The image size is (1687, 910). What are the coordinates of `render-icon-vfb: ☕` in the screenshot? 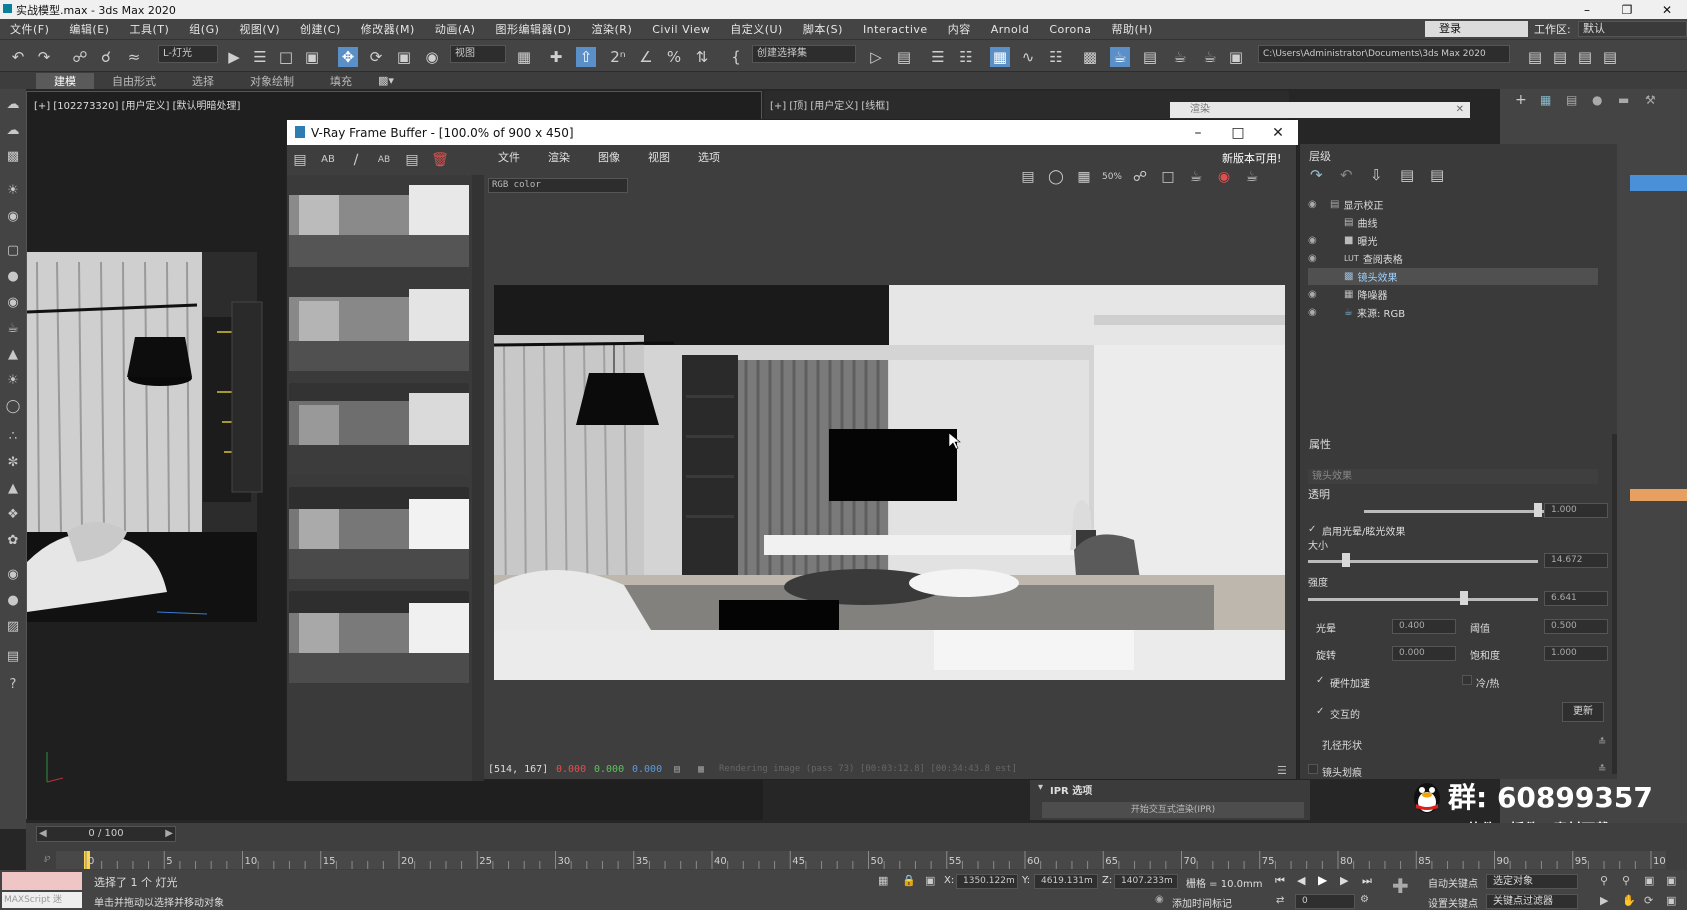 It's located at (1252, 177).